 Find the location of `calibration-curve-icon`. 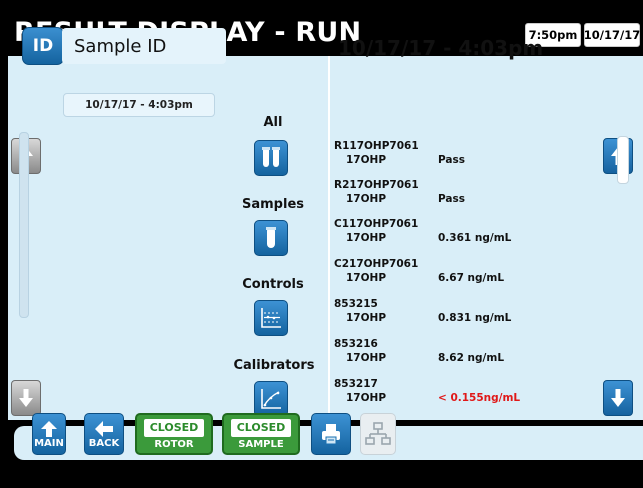

calibration-curve-icon is located at coordinates (271, 399).